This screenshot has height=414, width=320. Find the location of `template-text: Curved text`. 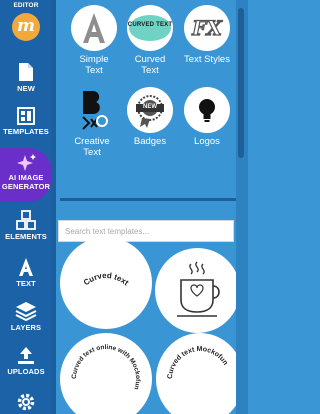

template-text: Curved text is located at coordinates (106, 279).